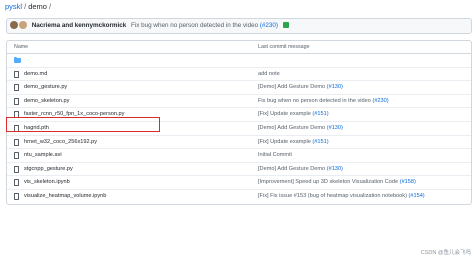  Describe the element at coordinates (17, 60) in the screenshot. I see `folder-icon` at that location.